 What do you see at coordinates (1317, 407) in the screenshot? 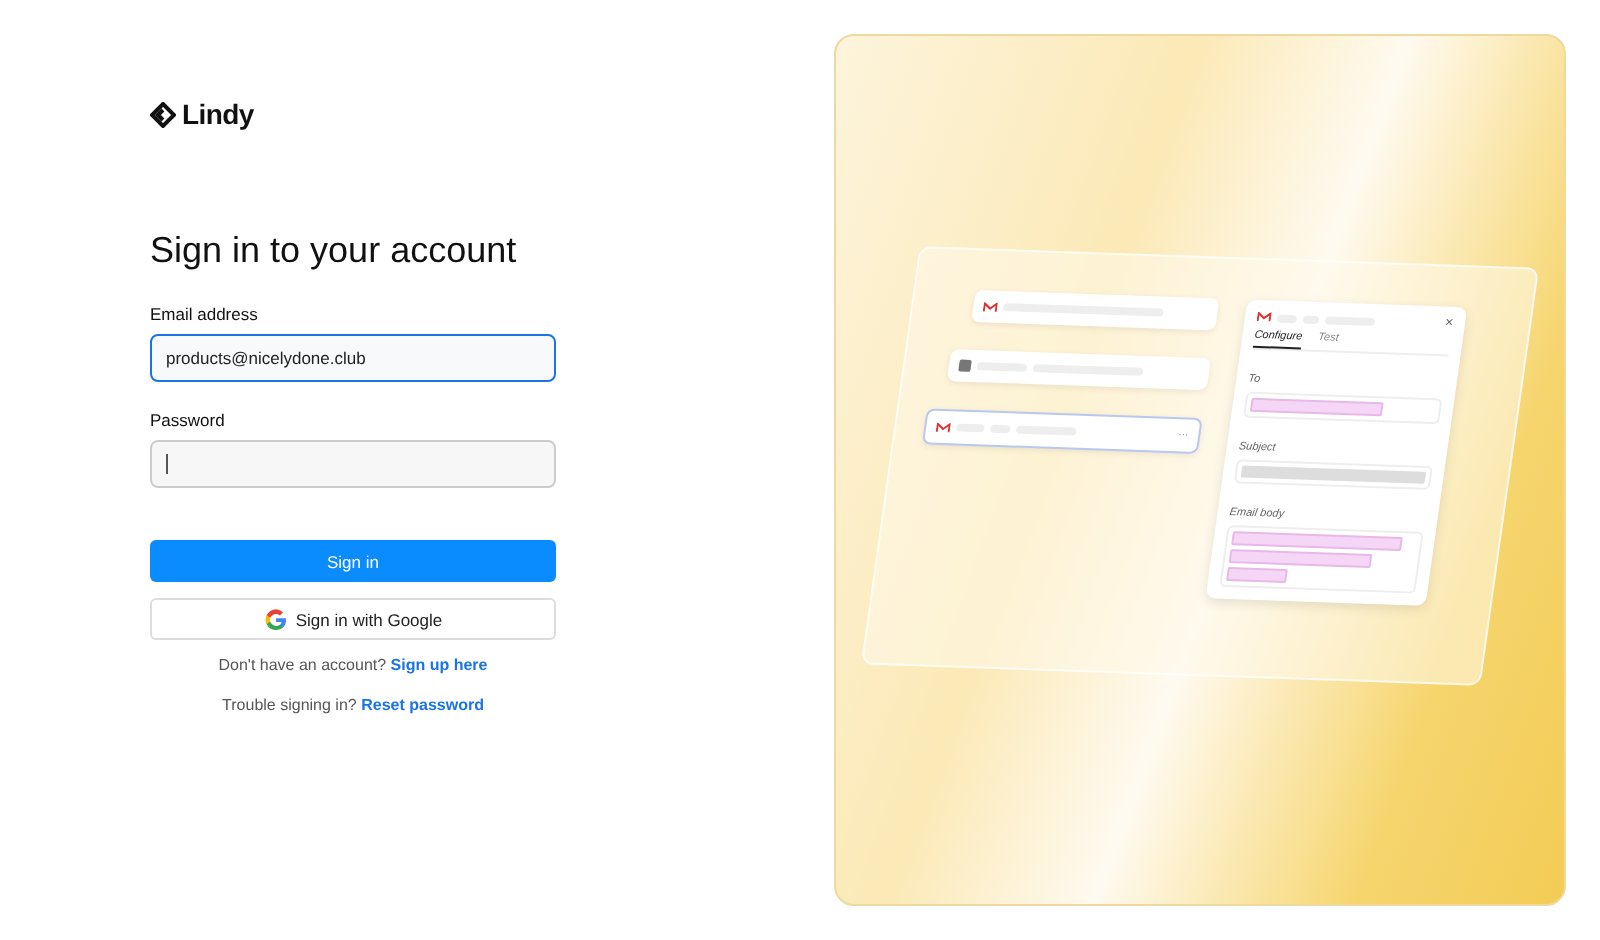
I see `variable-chip` at bounding box center [1317, 407].